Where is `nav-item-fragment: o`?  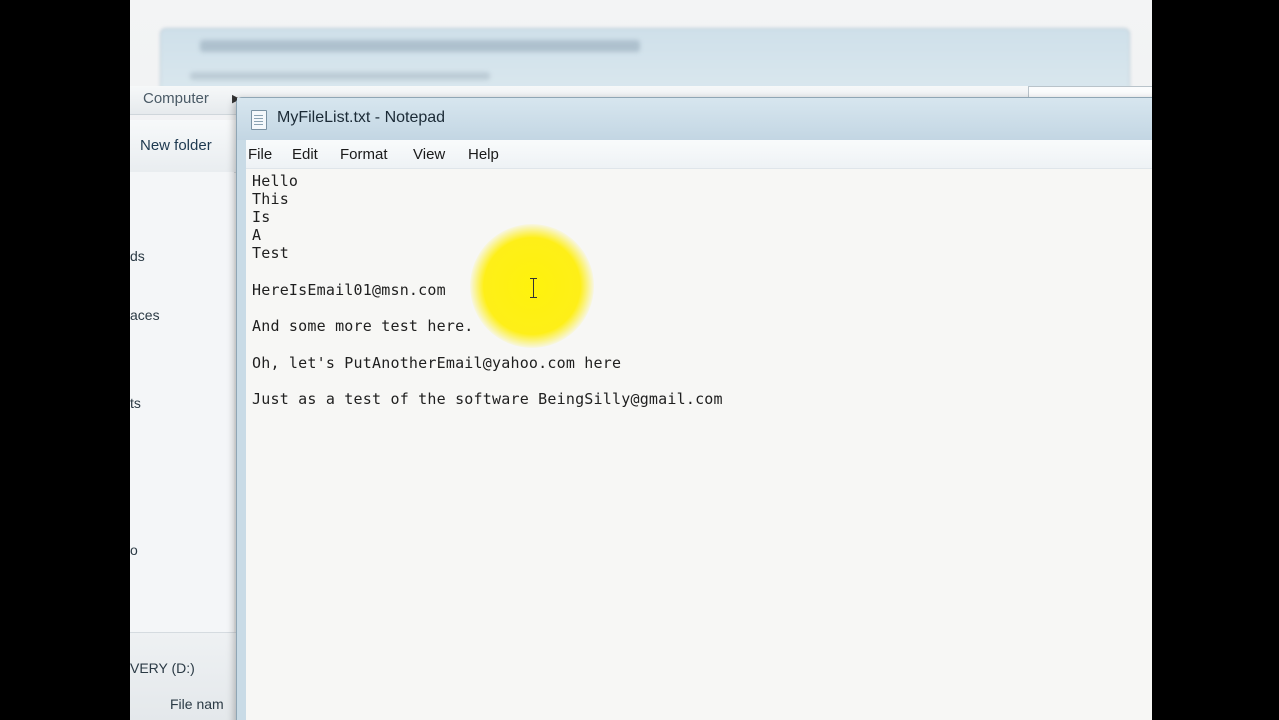 nav-item-fragment: o is located at coordinates (134, 550).